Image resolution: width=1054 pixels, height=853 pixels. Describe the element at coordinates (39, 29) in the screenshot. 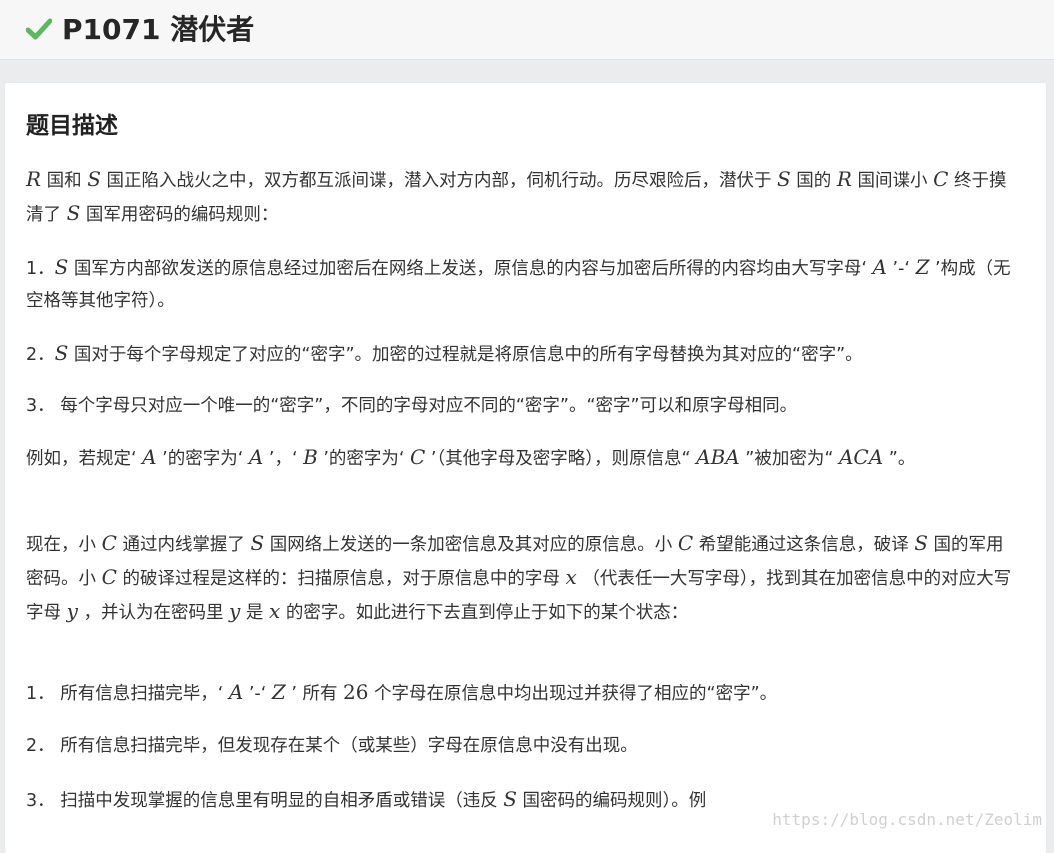

I see `check-icon` at that location.